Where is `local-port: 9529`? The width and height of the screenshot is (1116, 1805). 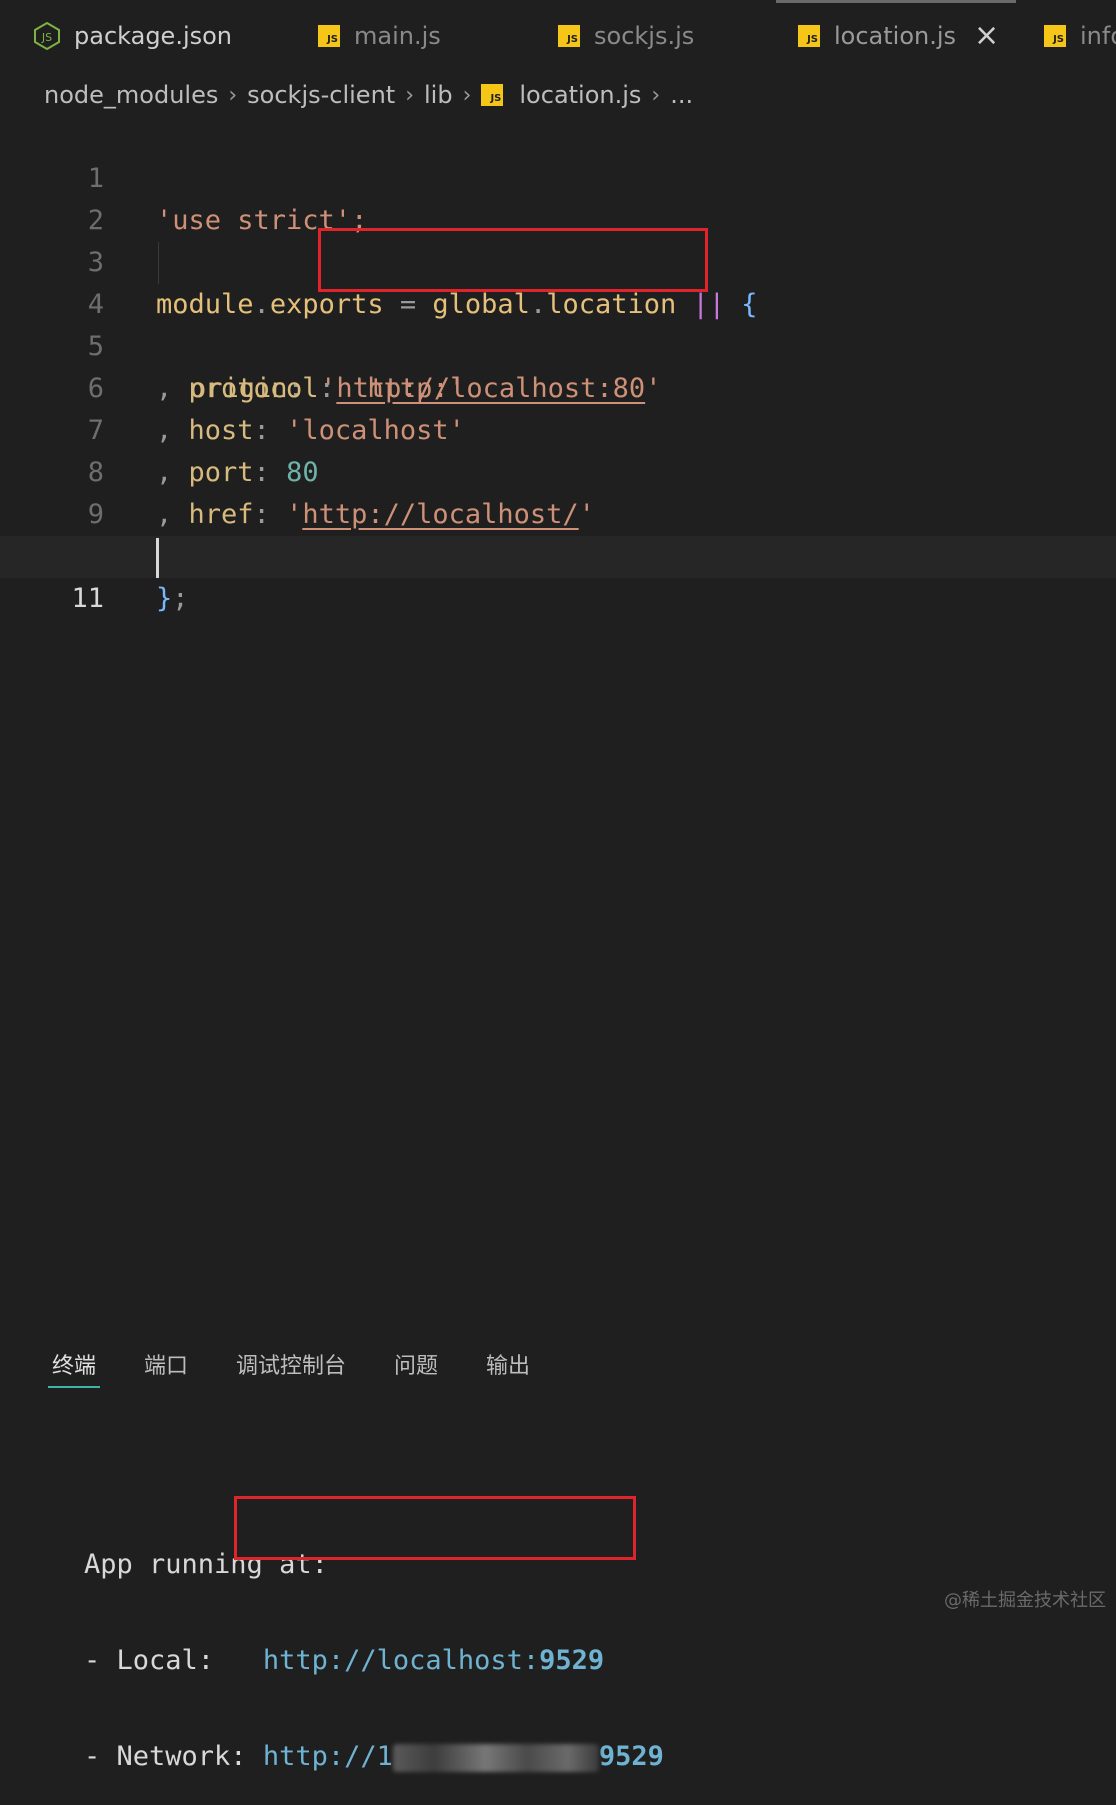
local-port: 9529 is located at coordinates (571, 1660).